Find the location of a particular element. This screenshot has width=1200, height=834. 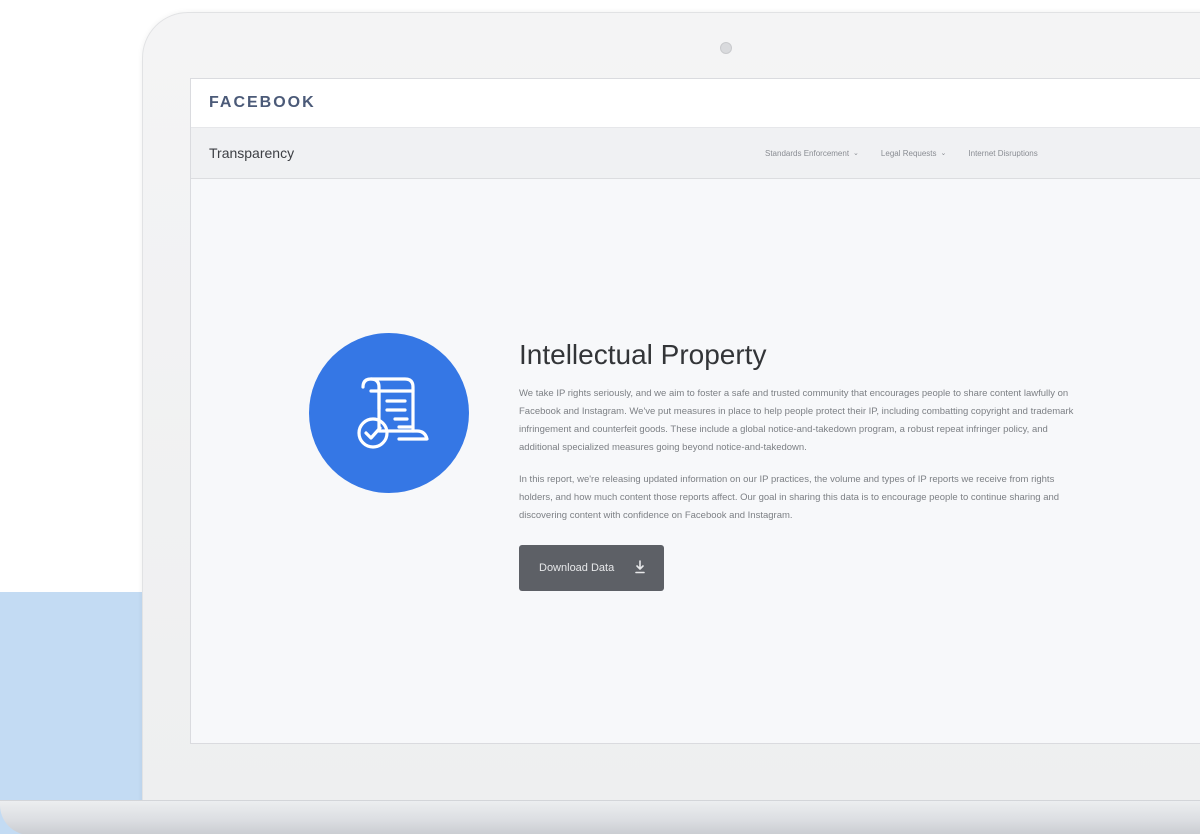

nav-link-internet-disruptions: Internet Disruptions is located at coordinates (1002, 153).